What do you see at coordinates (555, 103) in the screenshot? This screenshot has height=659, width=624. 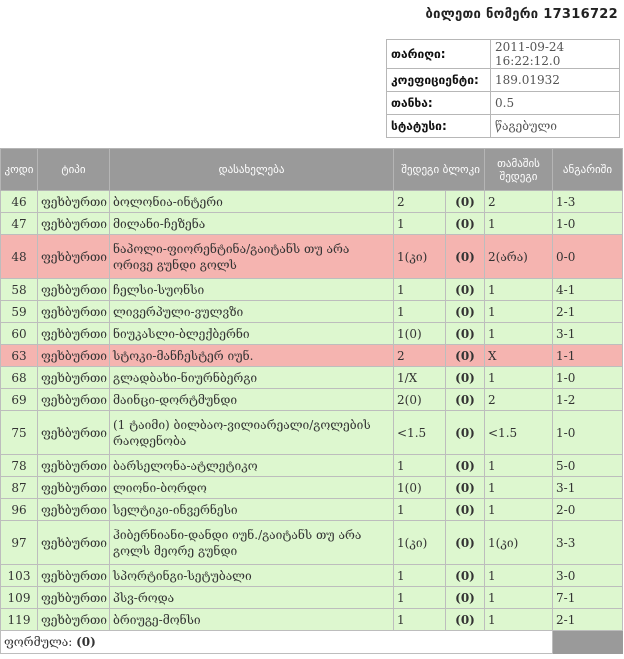 I see `info-value: 0.5` at bounding box center [555, 103].